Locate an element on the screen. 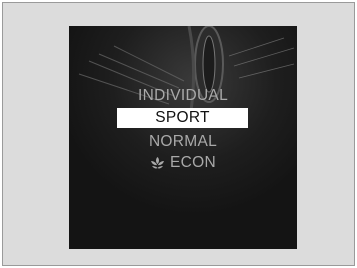  mode-label: NORMAL is located at coordinates (183, 141).